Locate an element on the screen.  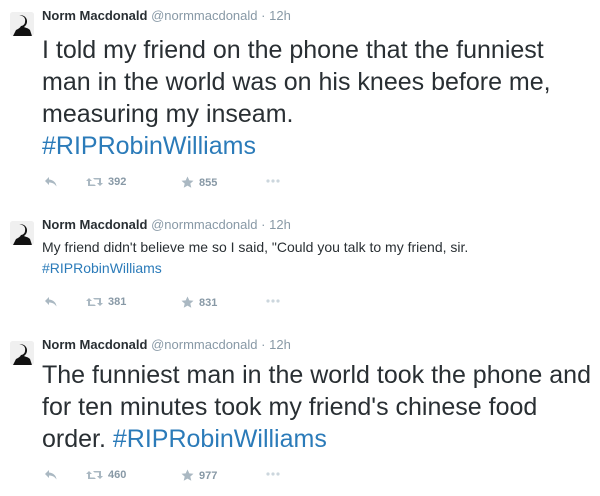
retweet-button: 460 is located at coordinates (106, 475).